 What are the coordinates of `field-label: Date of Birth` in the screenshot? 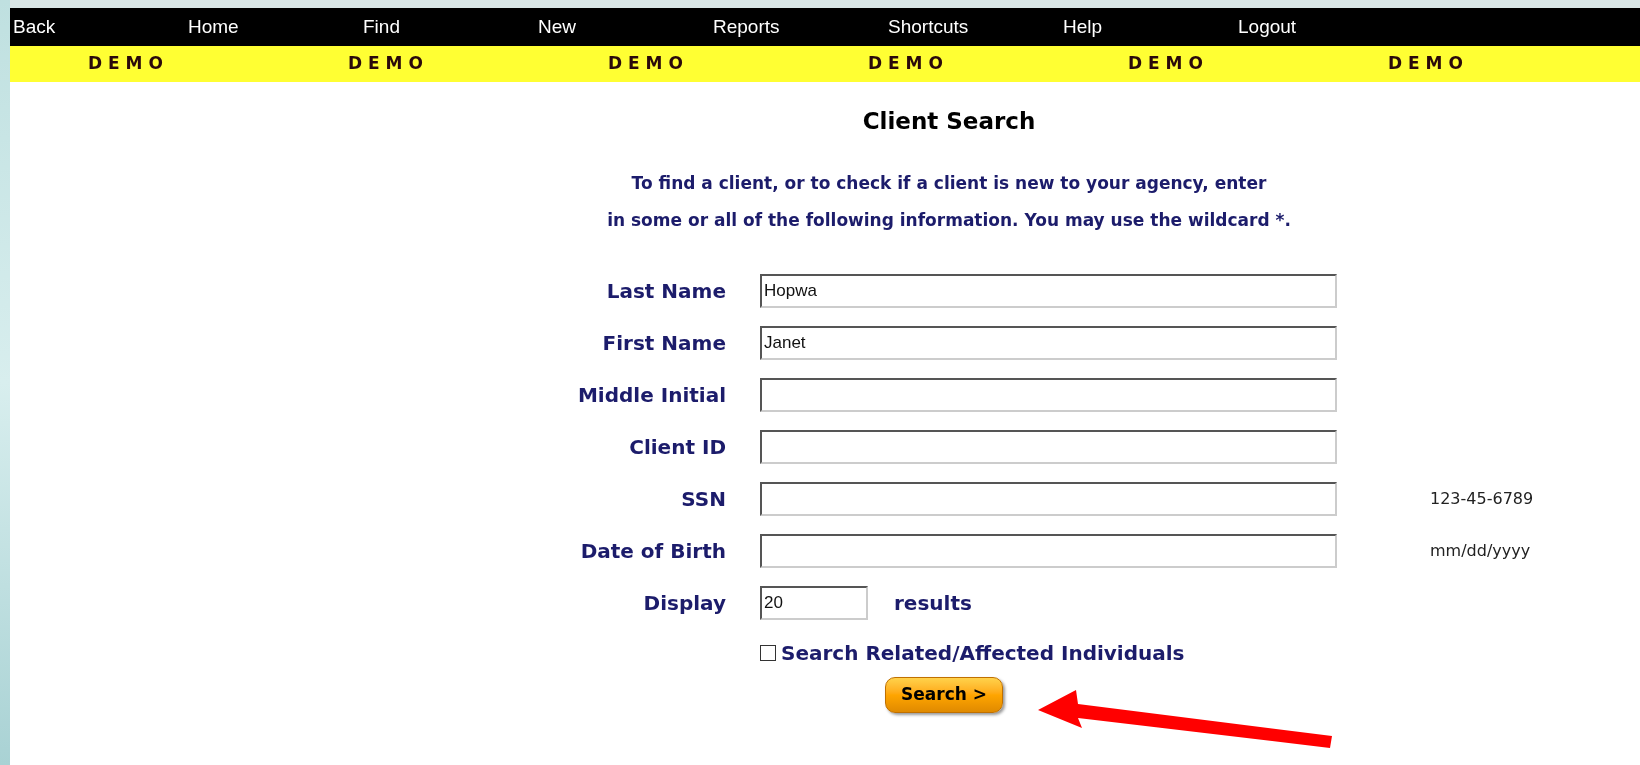 It's located at (653, 550).